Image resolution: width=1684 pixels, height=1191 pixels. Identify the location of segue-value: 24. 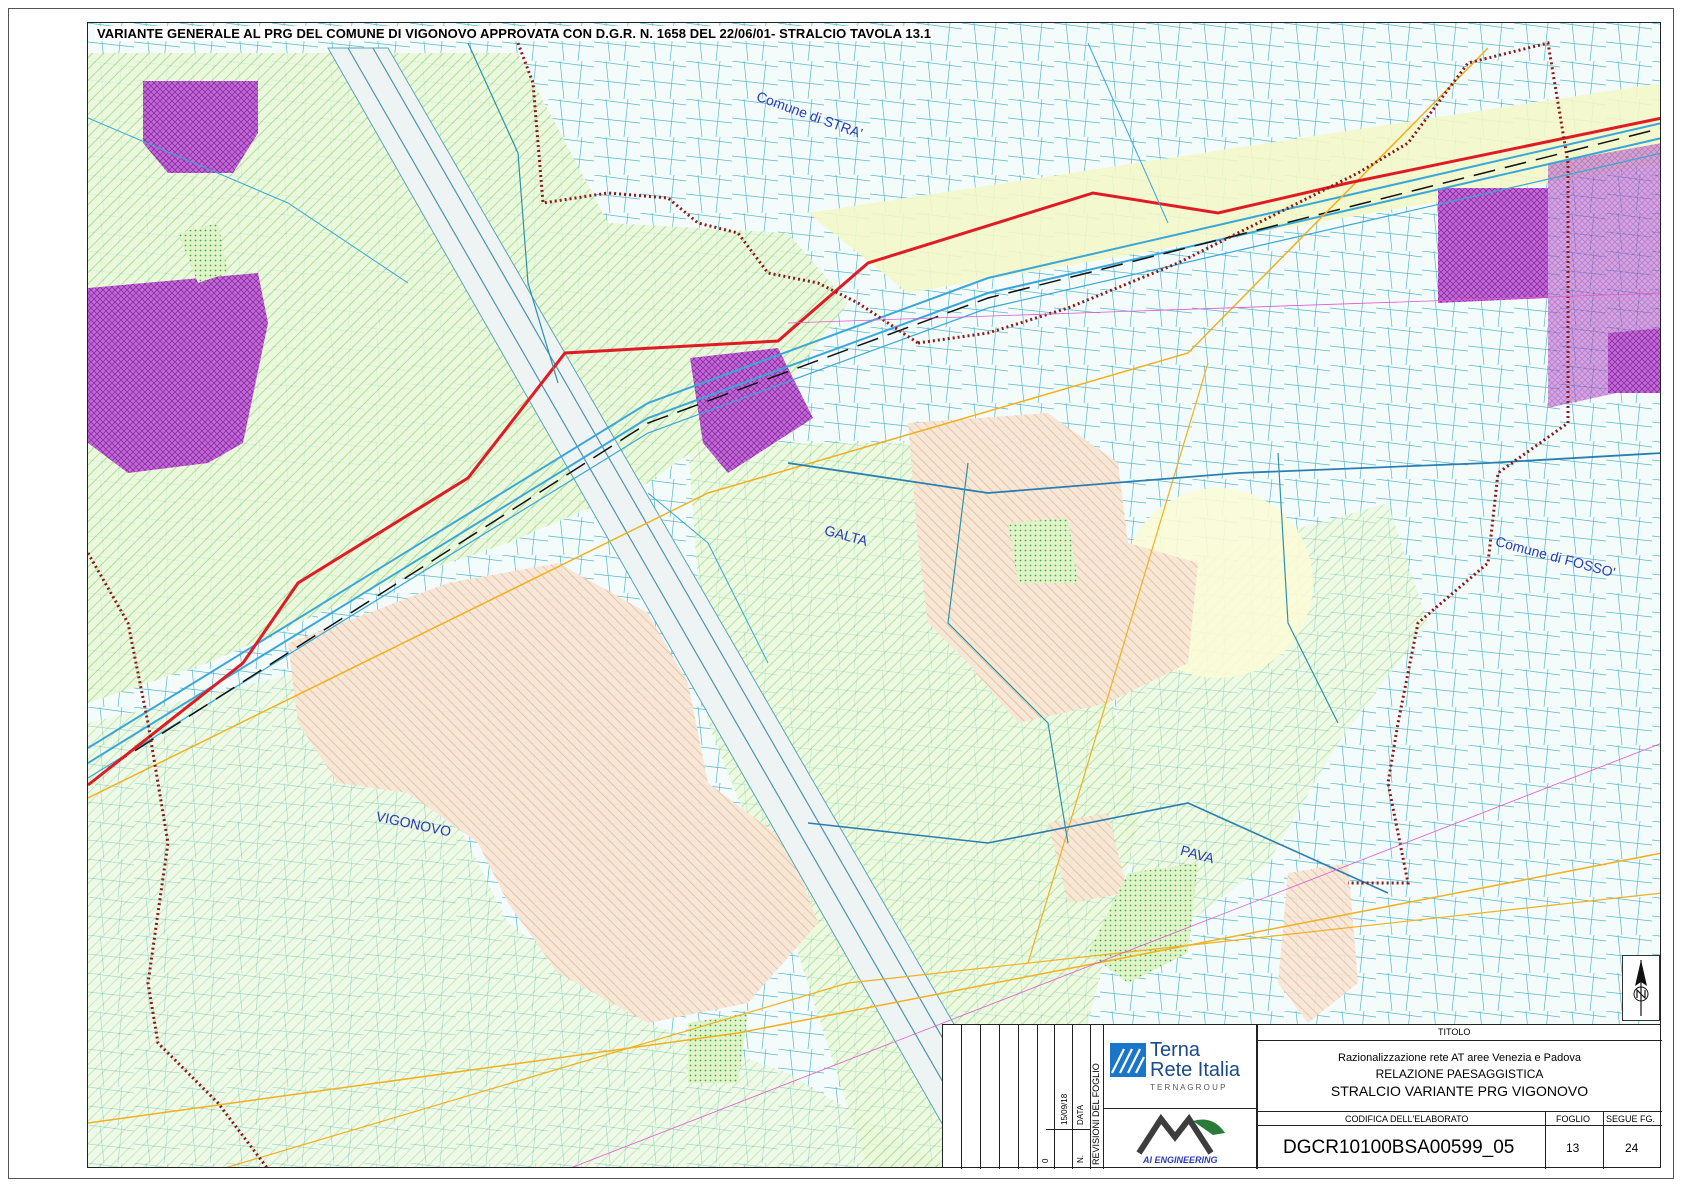
(1632, 1148).